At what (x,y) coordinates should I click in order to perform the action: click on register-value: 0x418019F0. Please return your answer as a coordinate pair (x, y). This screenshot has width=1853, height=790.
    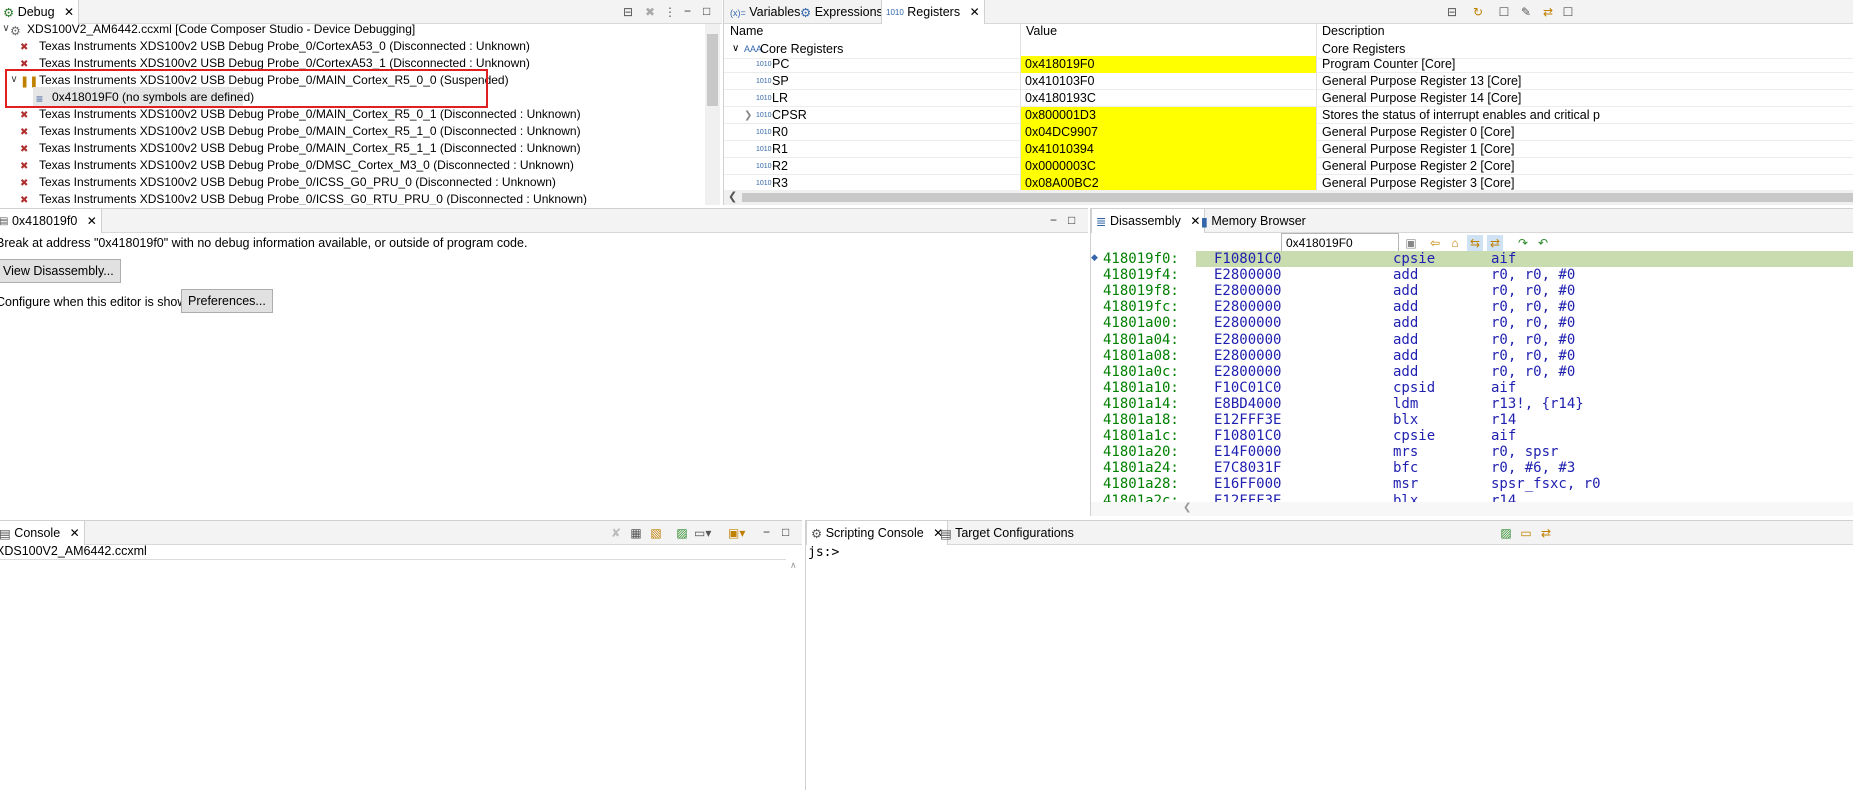
    Looking at the image, I should click on (1168, 64).